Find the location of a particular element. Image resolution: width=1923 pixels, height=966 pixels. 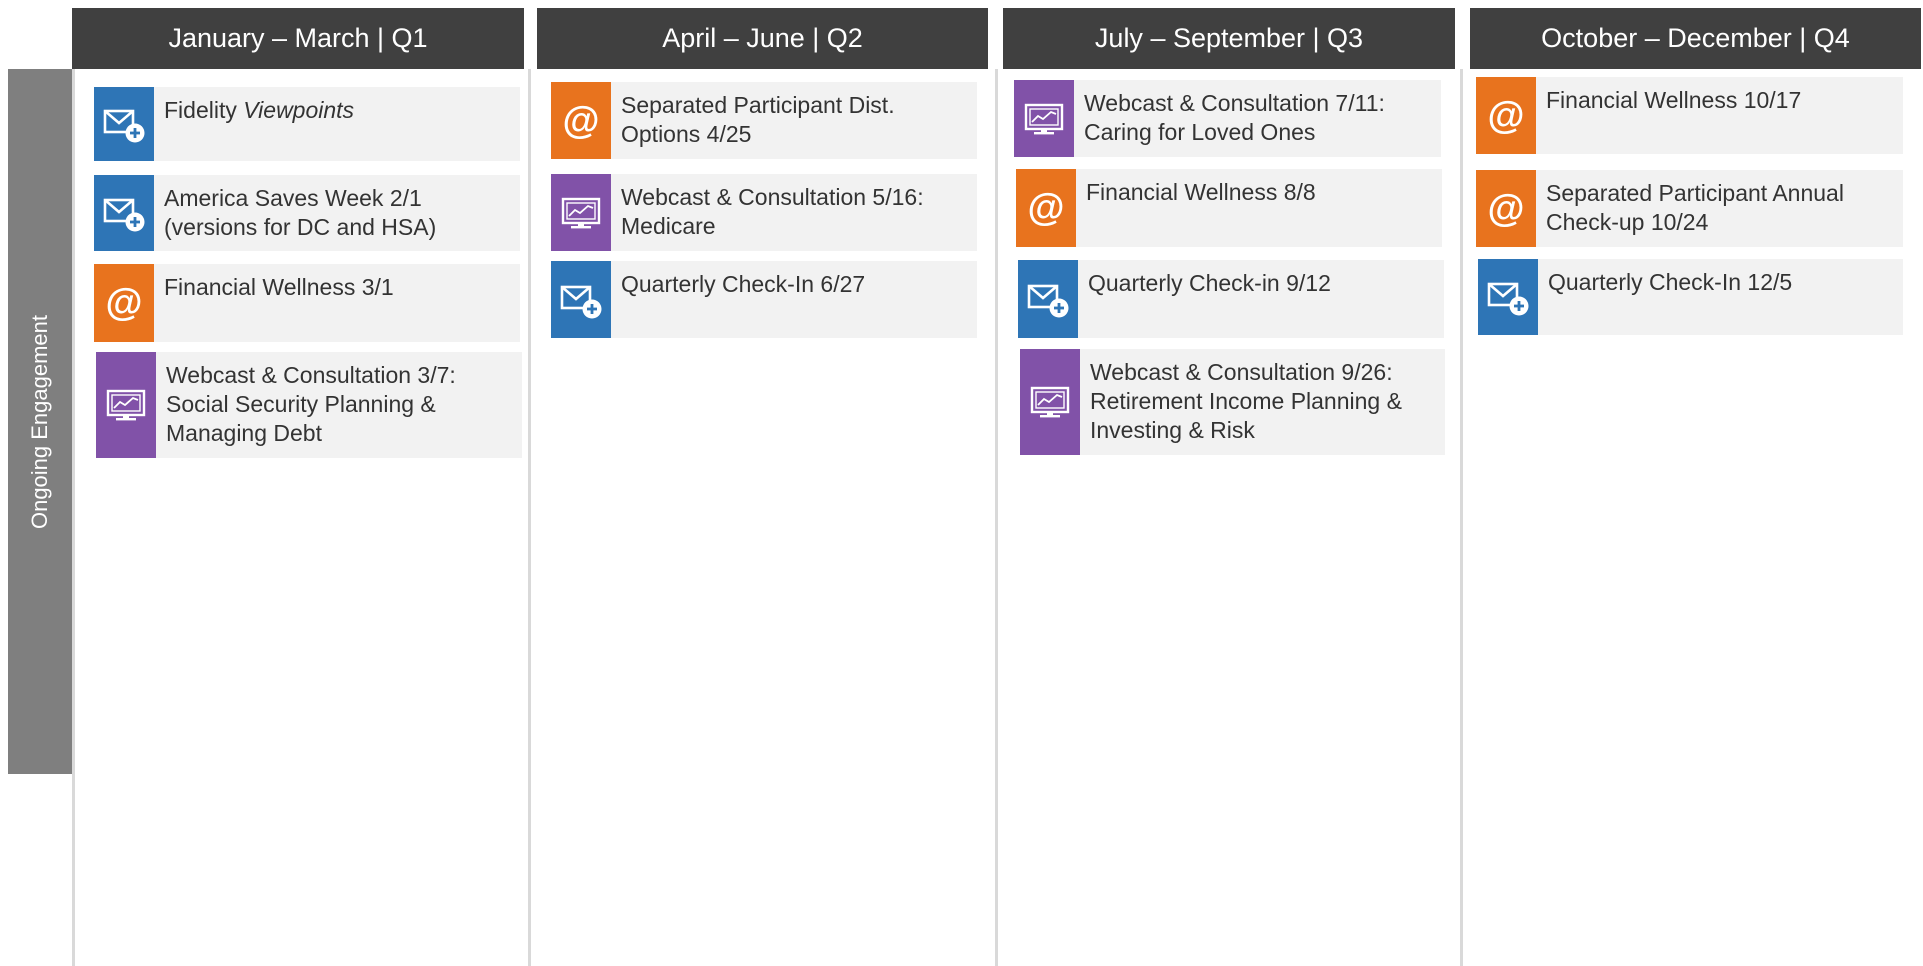

engagement-card: Quarterly Check-In 6/27 is located at coordinates (764, 299).